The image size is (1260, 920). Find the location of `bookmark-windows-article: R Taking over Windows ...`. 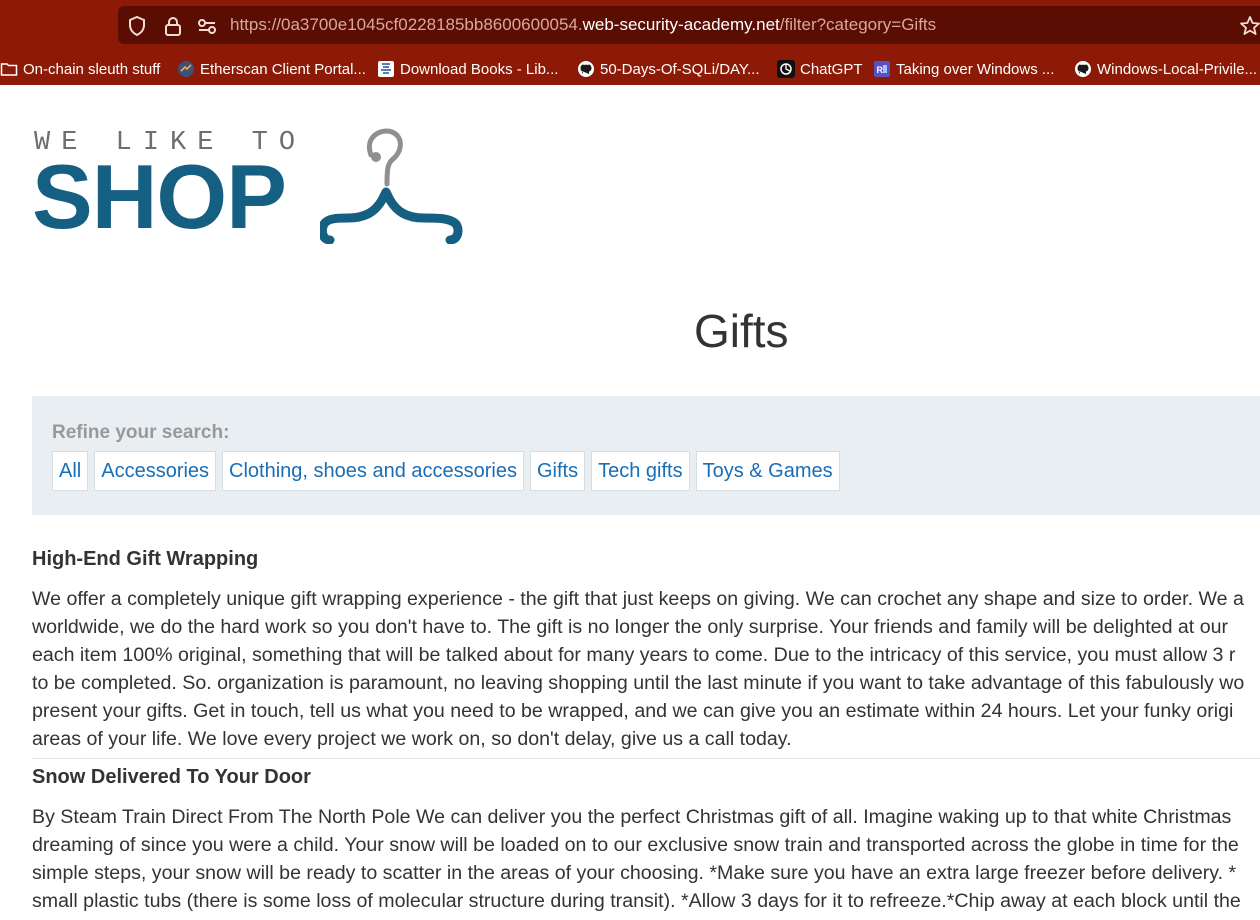

bookmark-windows-article: R Taking over Windows ... is located at coordinates (963, 69).